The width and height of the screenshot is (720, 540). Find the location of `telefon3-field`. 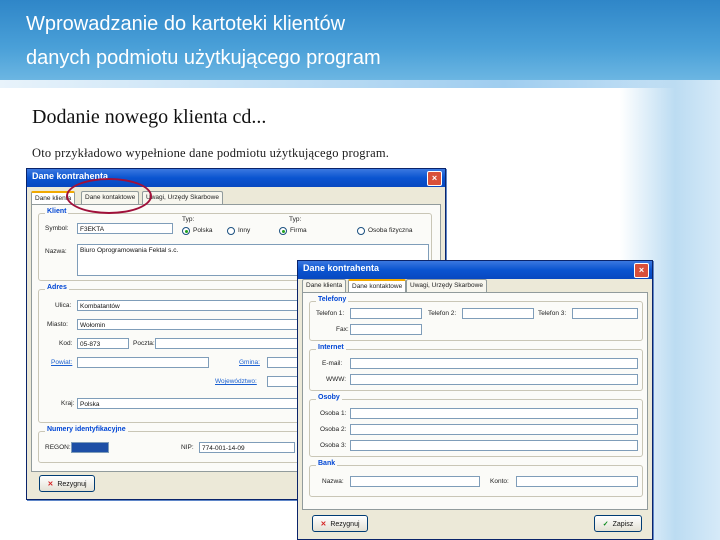

telefon3-field is located at coordinates (605, 313).